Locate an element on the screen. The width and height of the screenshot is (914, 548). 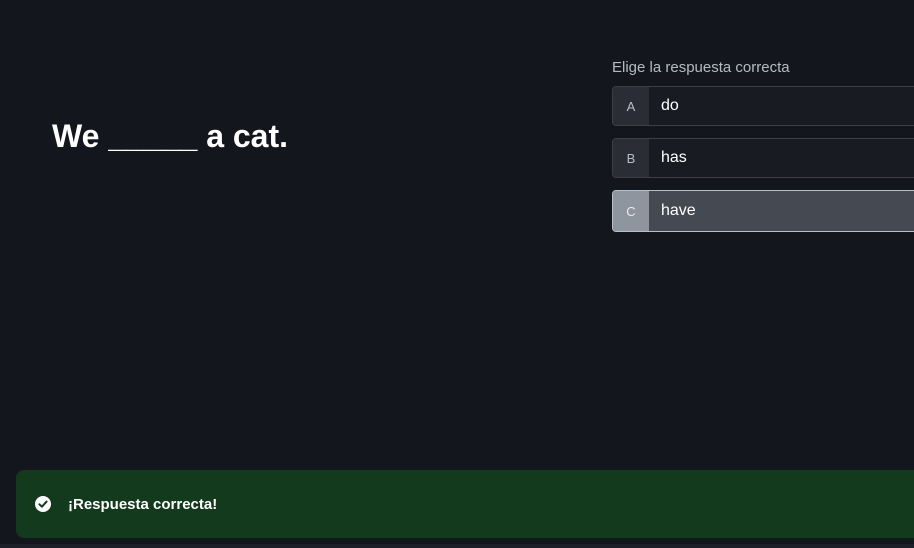
answer-option-a: A do is located at coordinates (763, 106).